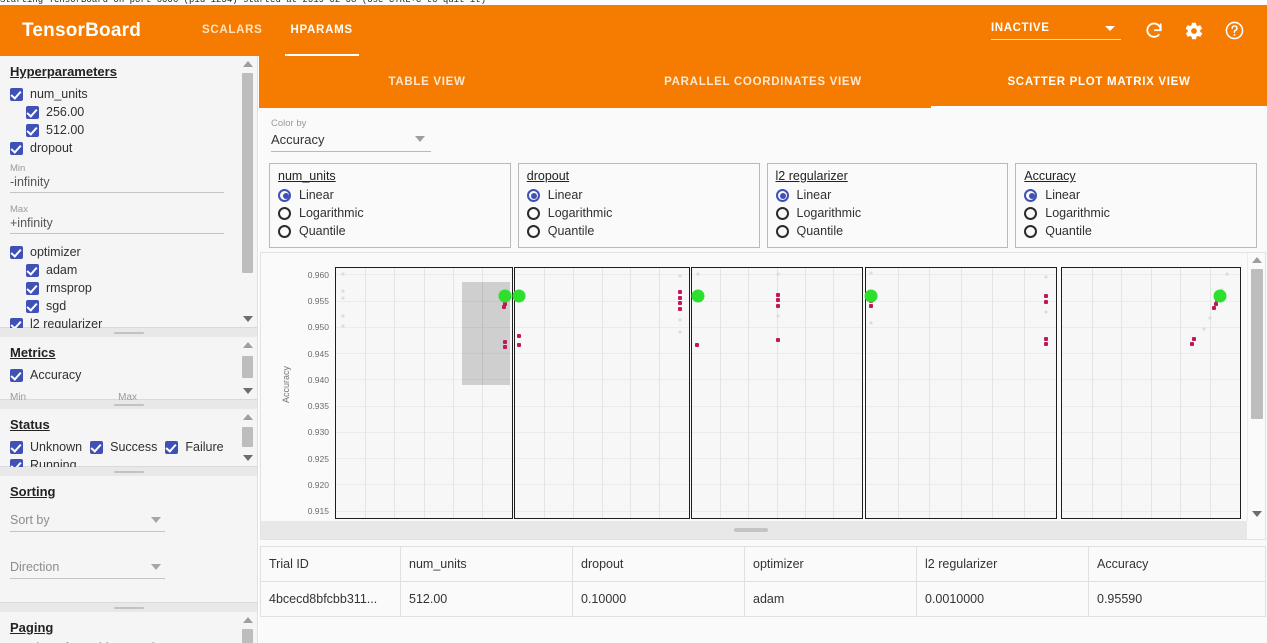  I want to click on radio-num_units-logarithmic: Logarithmic, so click(390, 213).